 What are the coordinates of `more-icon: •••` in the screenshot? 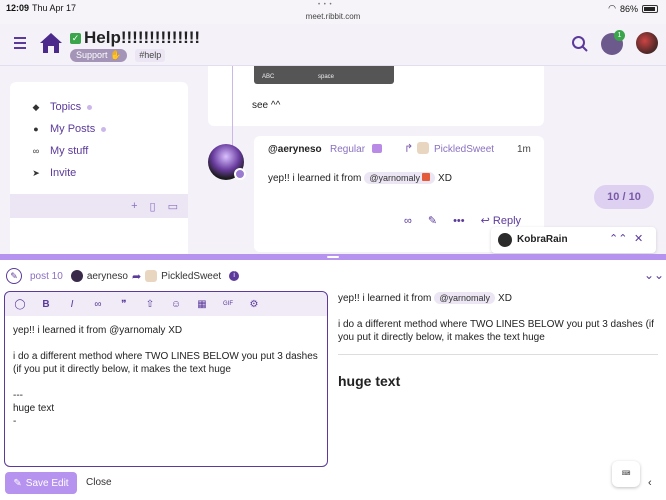 It's located at (459, 221).